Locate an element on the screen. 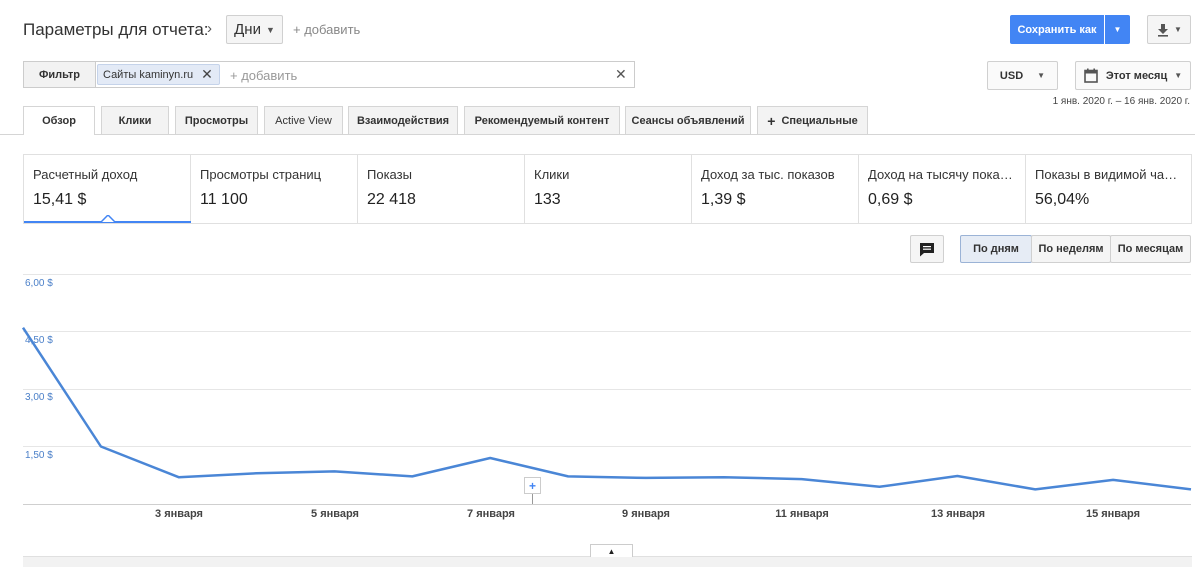 This screenshot has width=1195, height=567. add-annotation-marker: + is located at coordinates (532, 485).